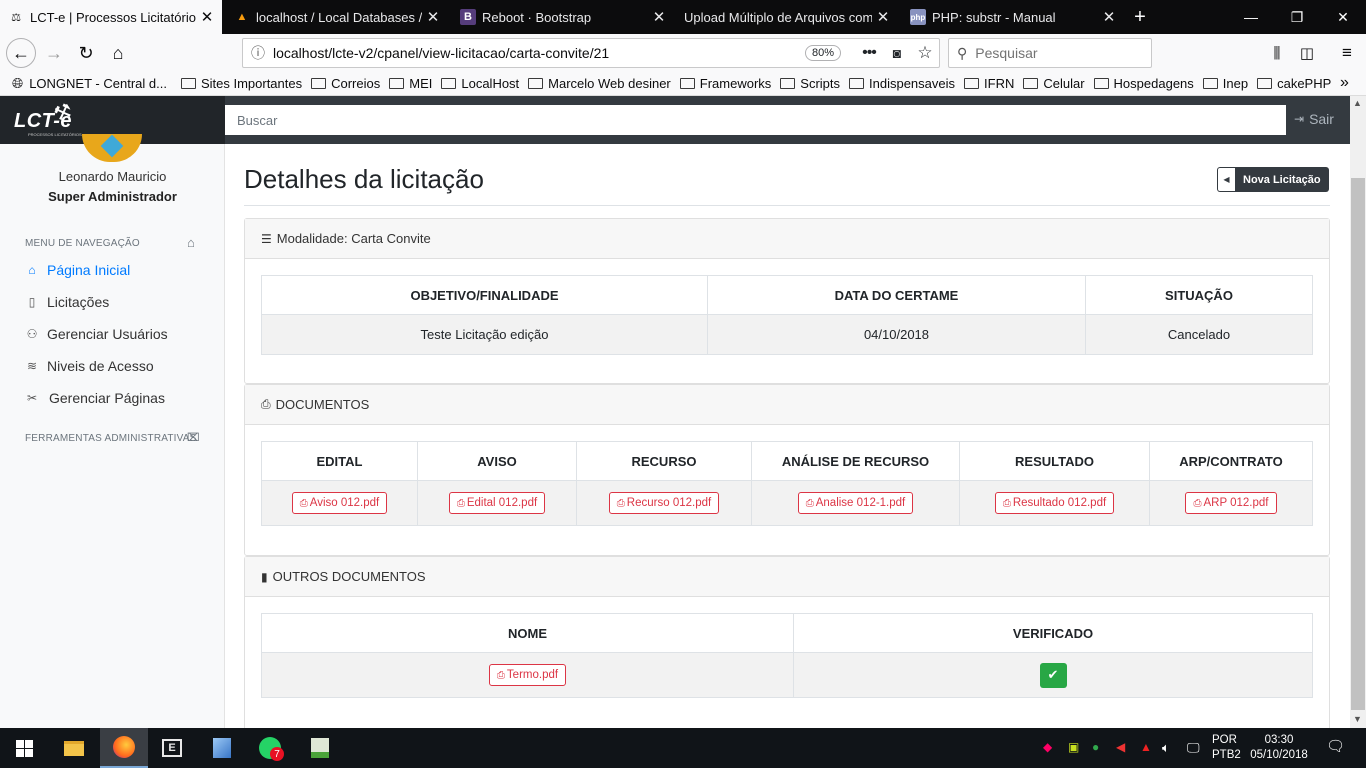 This screenshot has width=1366, height=768. I want to click on column-header: DATA DO CERTAME, so click(896, 295).